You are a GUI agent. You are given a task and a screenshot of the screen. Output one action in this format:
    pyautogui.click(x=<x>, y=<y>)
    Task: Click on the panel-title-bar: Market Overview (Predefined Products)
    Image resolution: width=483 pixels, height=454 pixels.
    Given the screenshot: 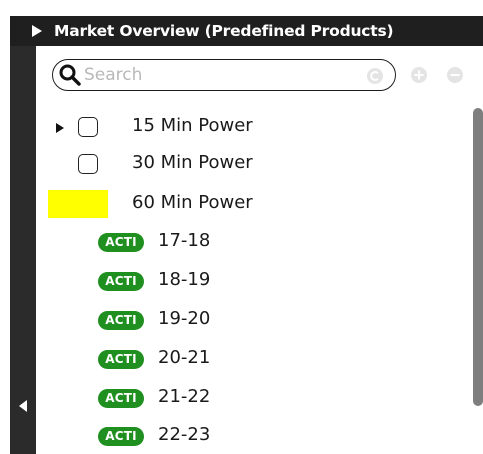 What is the action you would take?
    pyautogui.click(x=246, y=31)
    